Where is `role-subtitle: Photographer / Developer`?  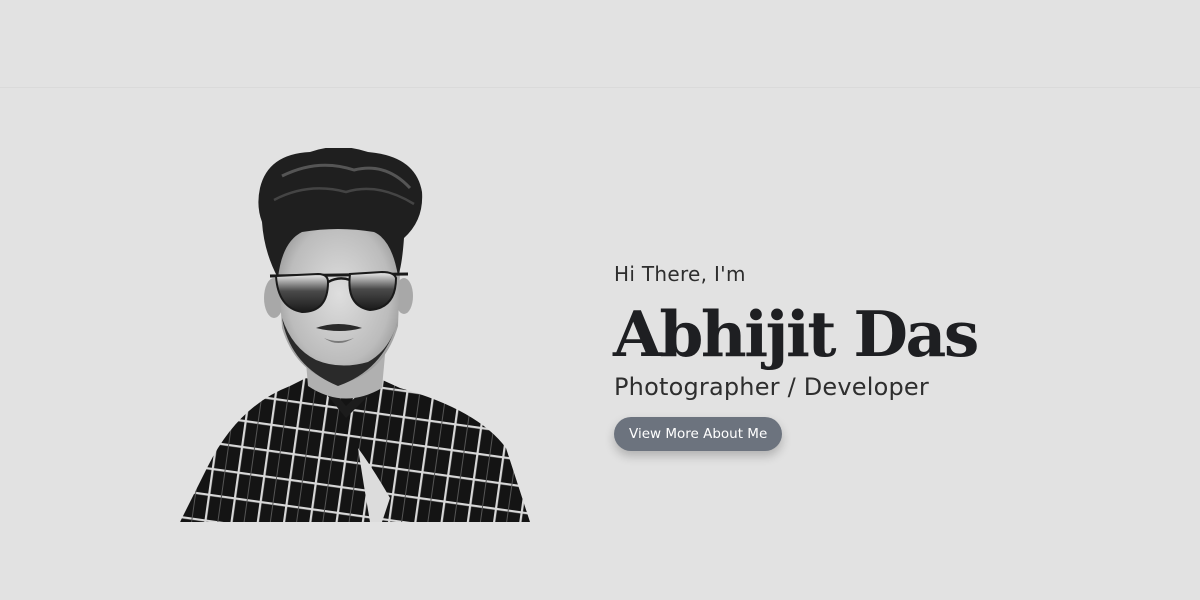 role-subtitle: Photographer / Developer is located at coordinates (771, 387).